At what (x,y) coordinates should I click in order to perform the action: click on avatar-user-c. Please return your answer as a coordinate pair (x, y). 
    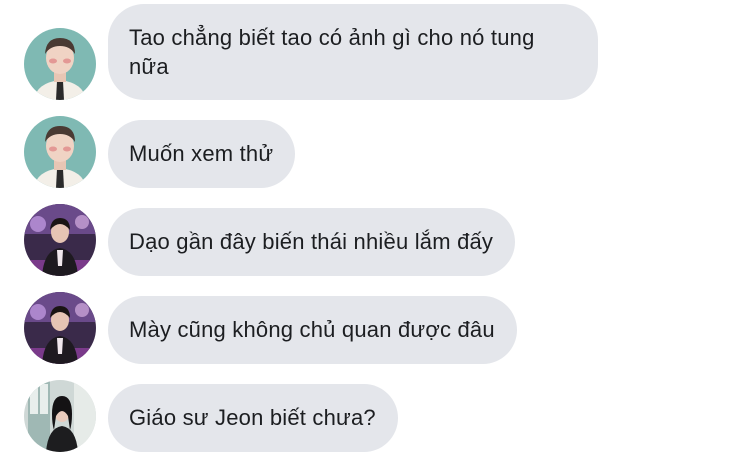
    Looking at the image, I should click on (60, 416).